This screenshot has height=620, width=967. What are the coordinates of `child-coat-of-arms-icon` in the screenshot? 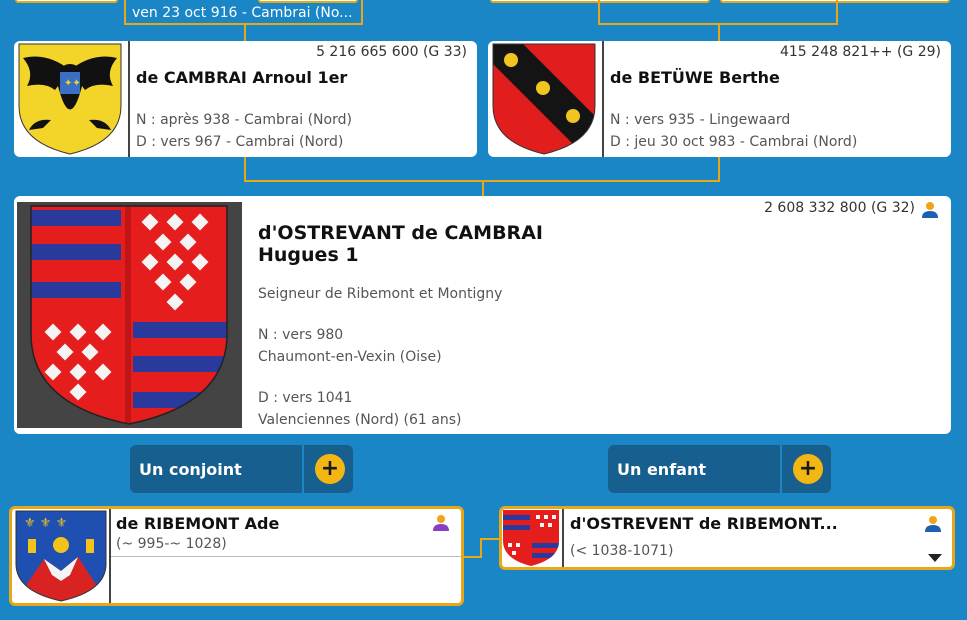 It's located at (531, 538).